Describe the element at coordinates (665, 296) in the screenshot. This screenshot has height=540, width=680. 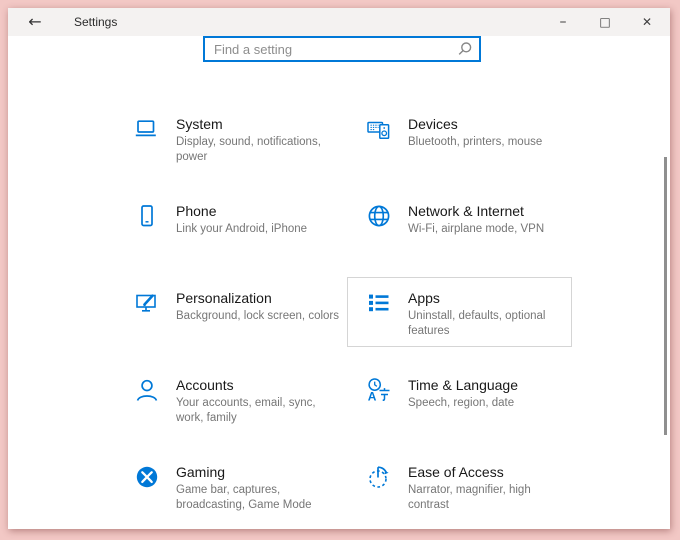
I see `vertical-scrollbar` at that location.